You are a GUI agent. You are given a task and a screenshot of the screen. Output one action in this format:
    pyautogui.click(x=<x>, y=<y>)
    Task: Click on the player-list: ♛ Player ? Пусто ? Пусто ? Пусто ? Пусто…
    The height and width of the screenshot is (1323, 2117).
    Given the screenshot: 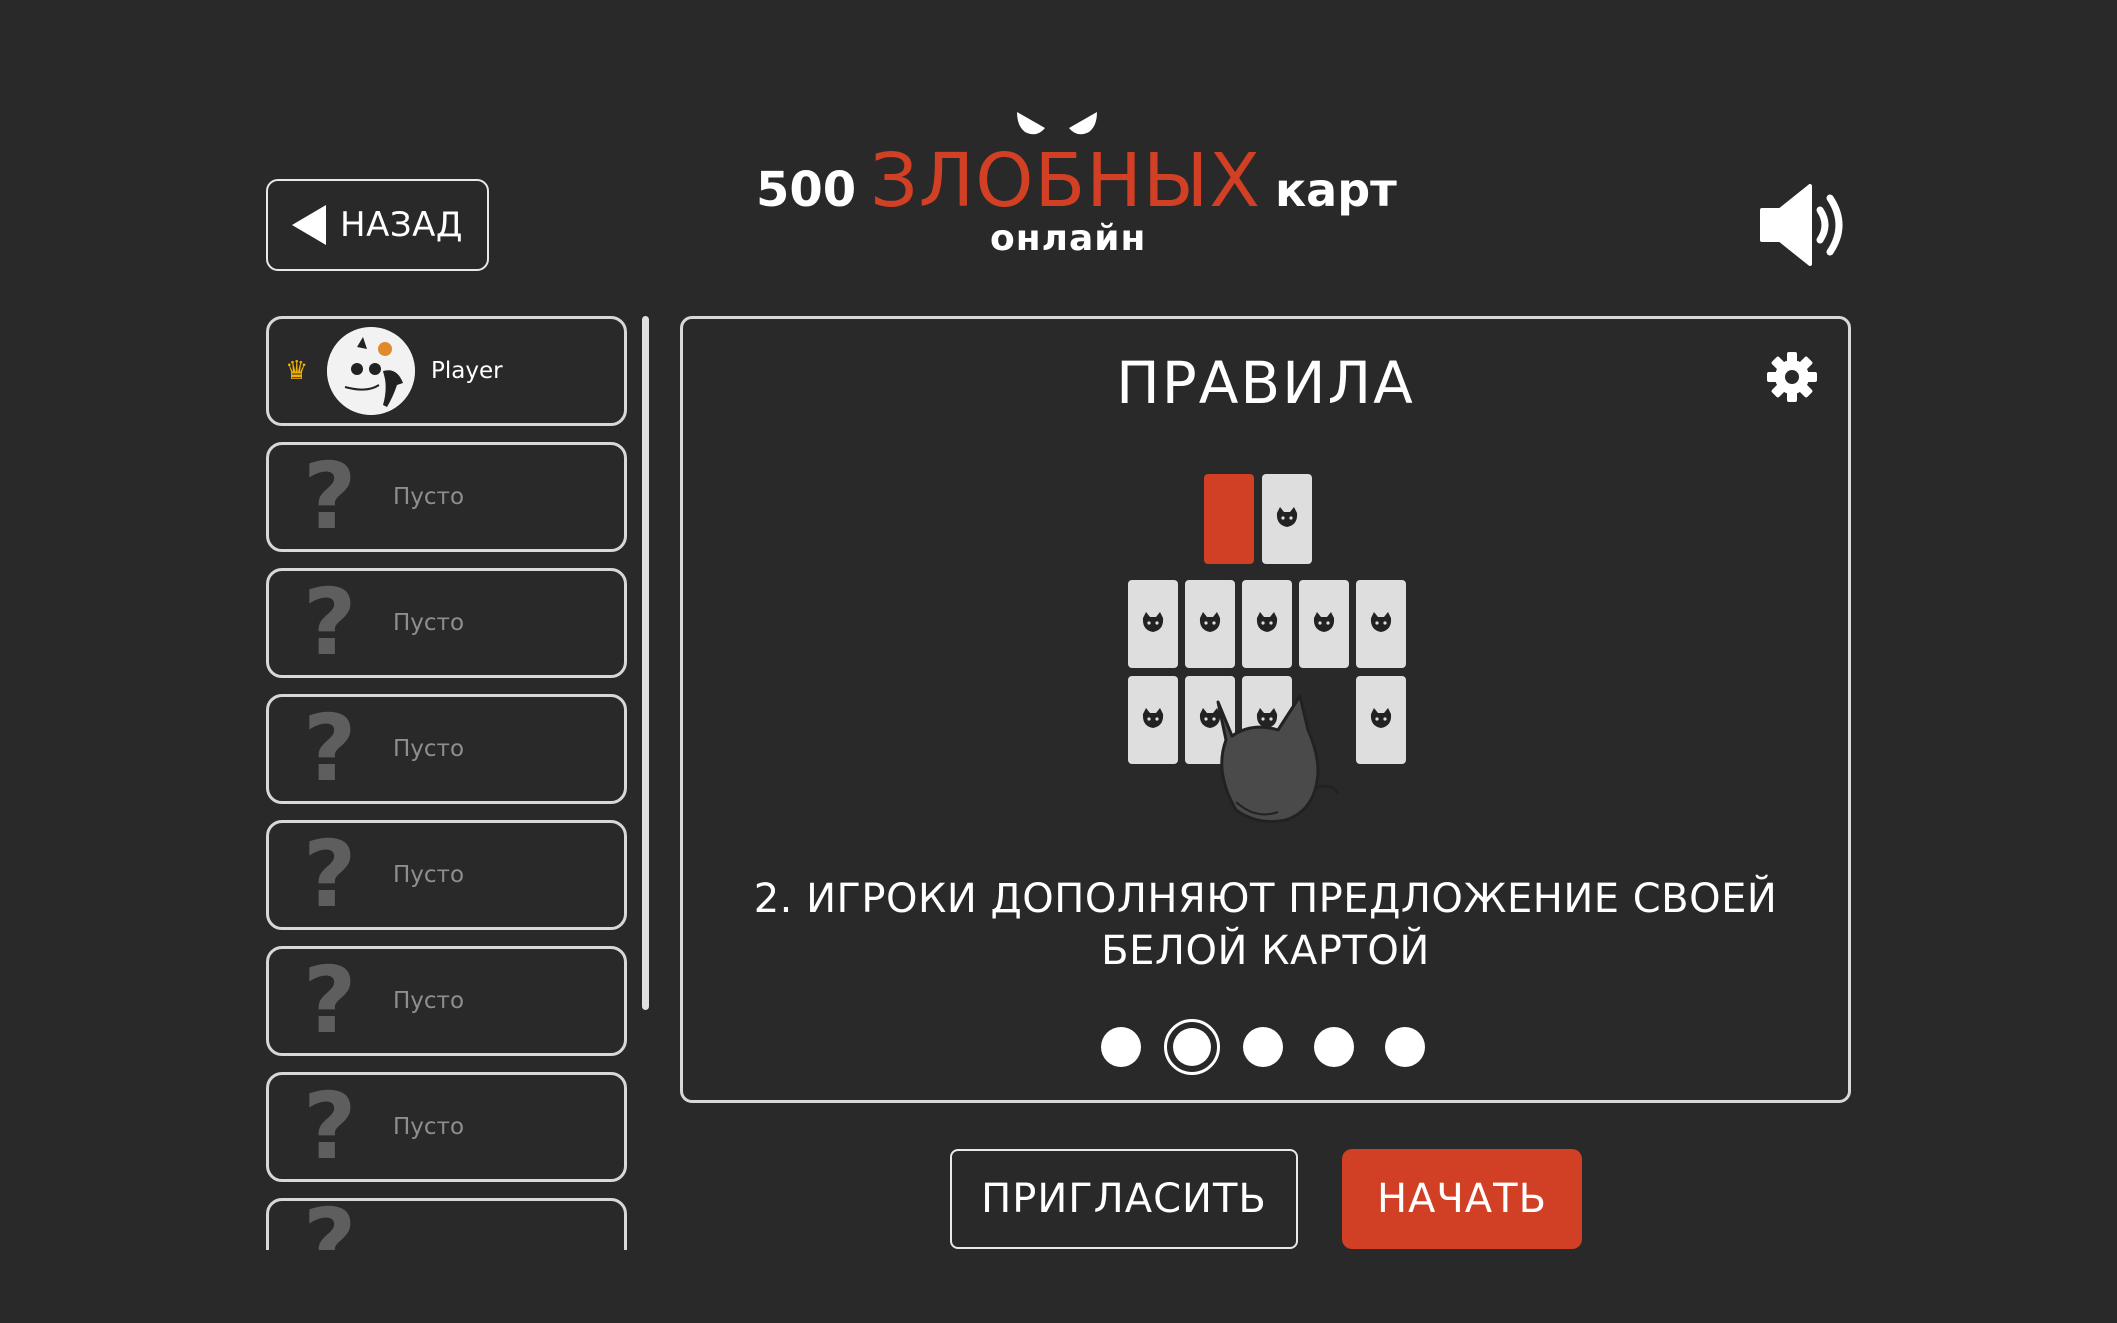 What is the action you would take?
    pyautogui.click(x=447, y=783)
    